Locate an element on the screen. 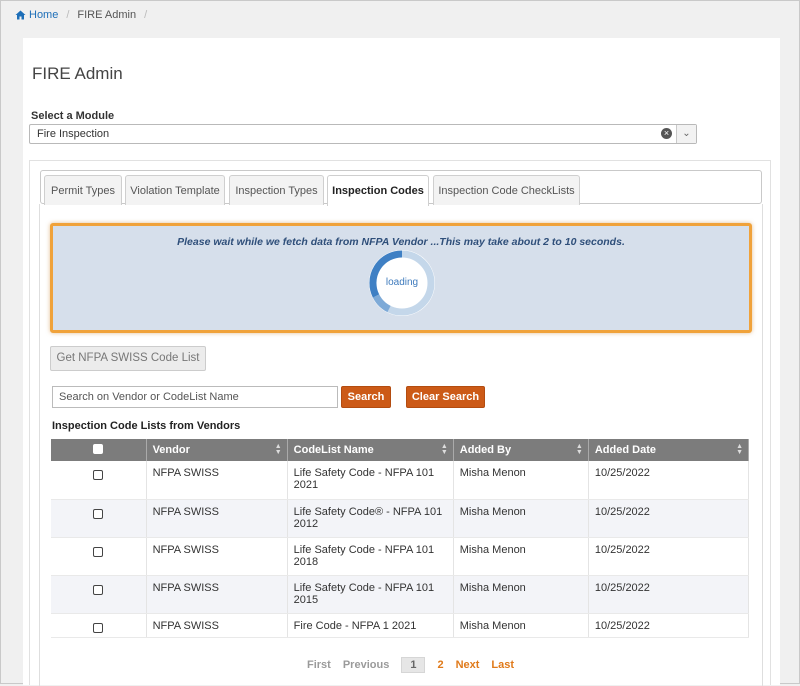 The image size is (800, 686). tab-permit-types: Permit Types is located at coordinates (83, 190).